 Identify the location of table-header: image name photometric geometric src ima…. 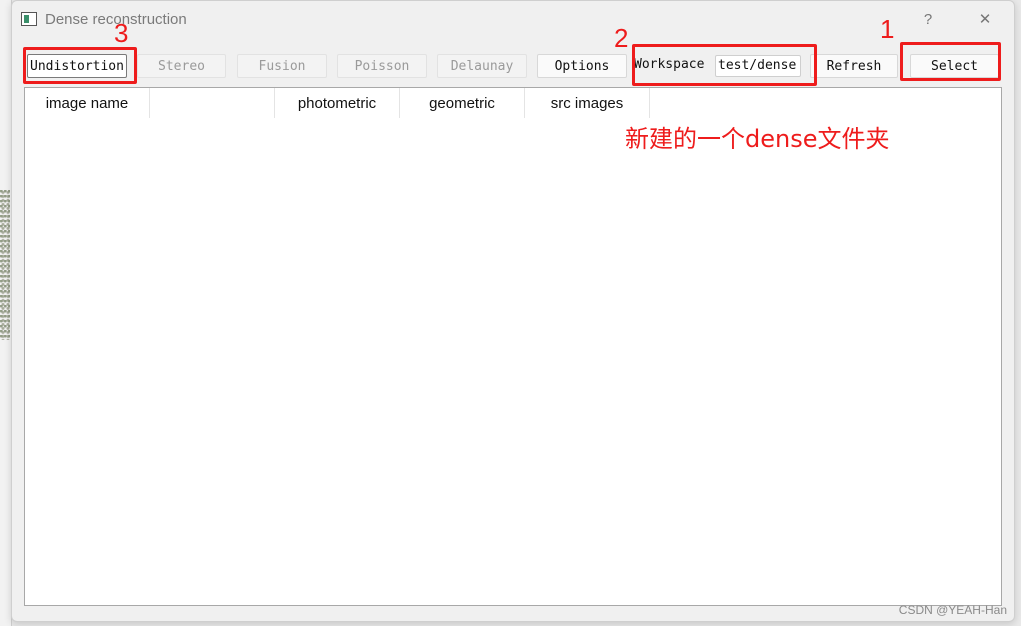
(513, 103).